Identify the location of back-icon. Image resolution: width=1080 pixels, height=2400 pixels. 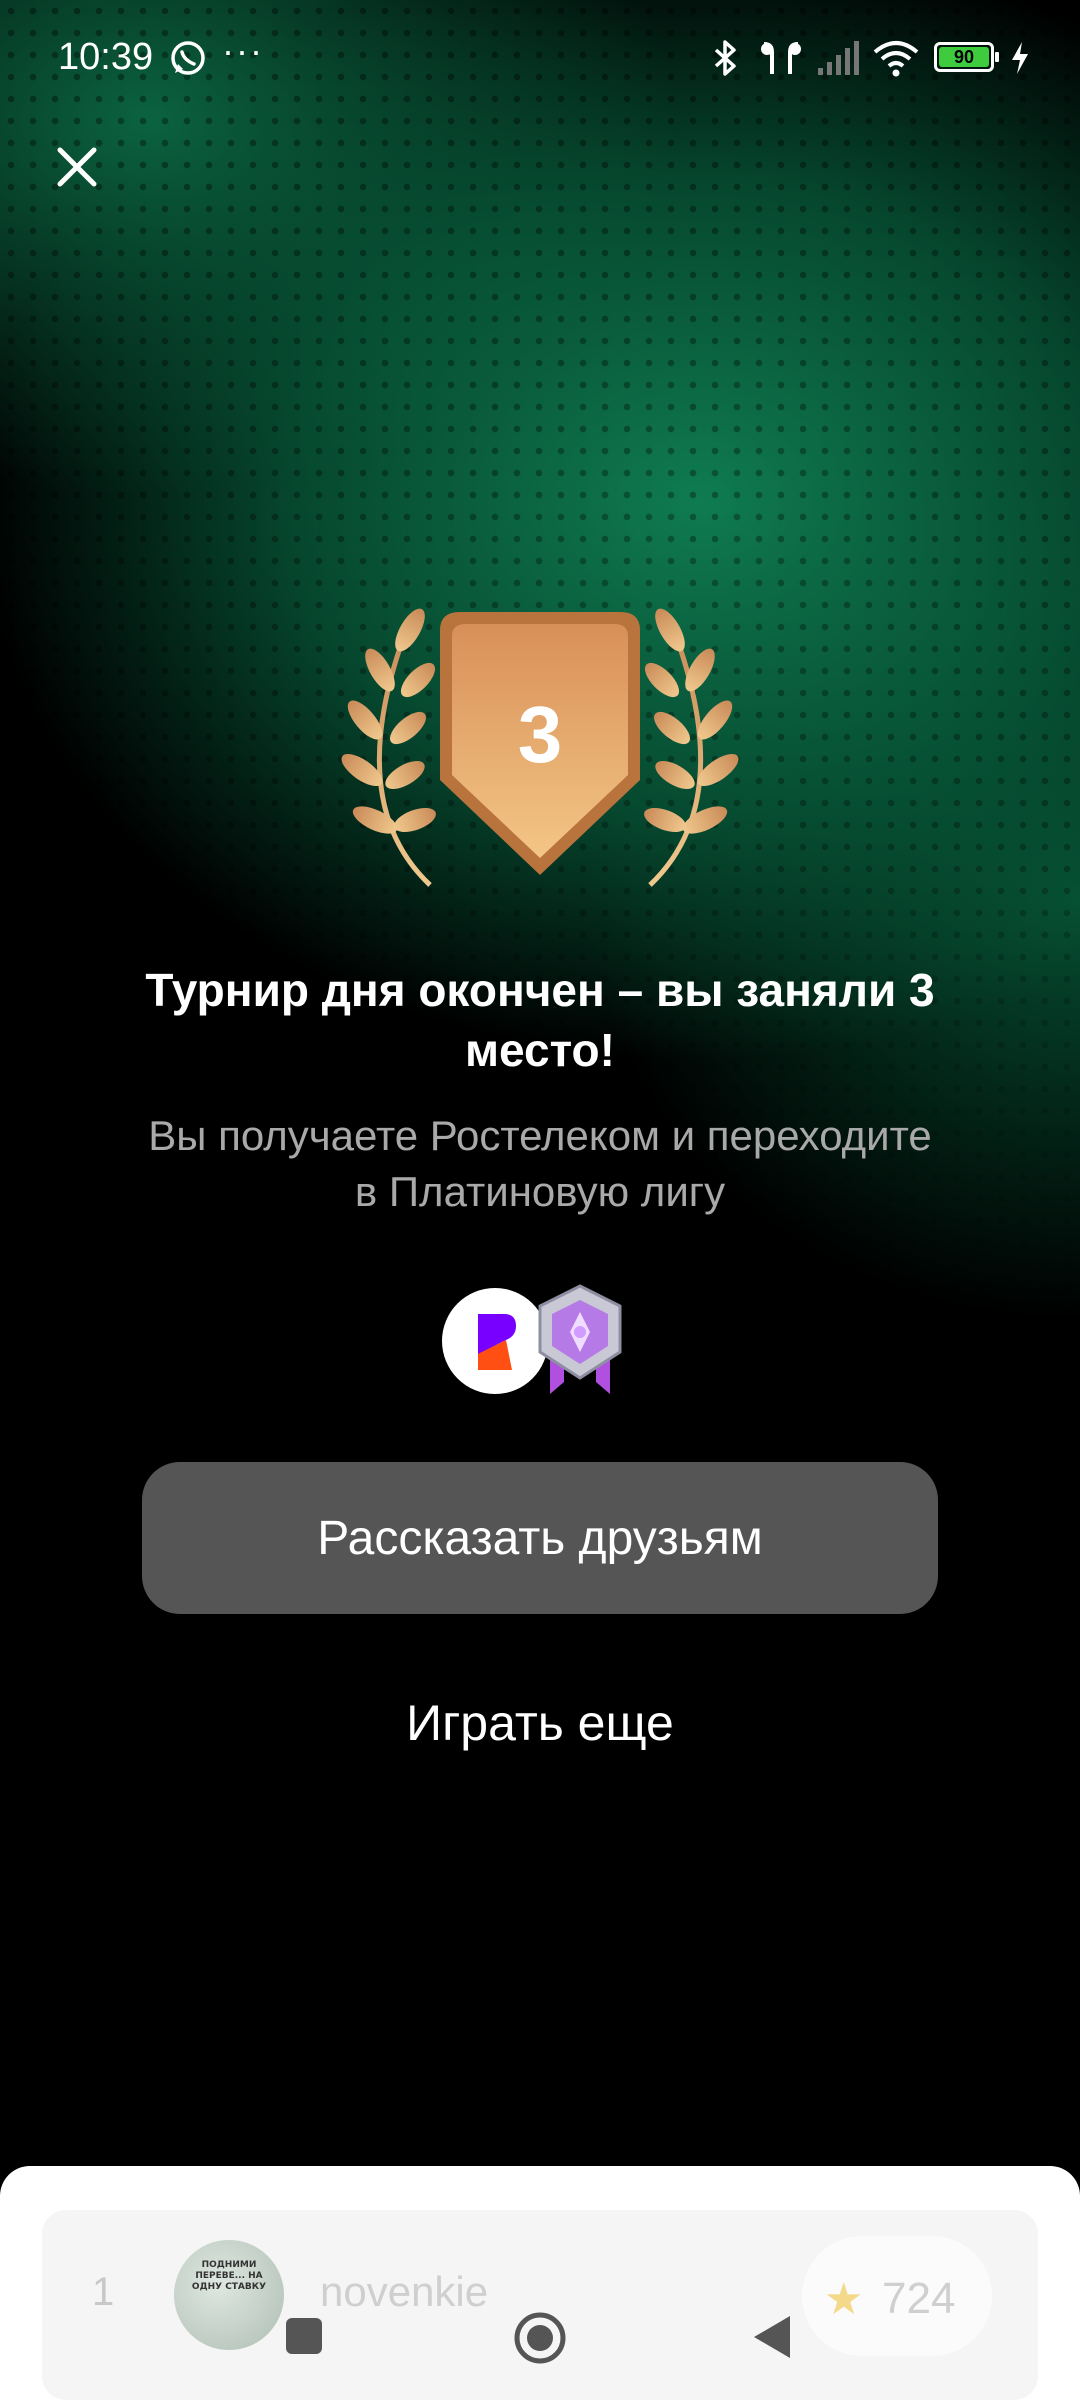
(772, 2337).